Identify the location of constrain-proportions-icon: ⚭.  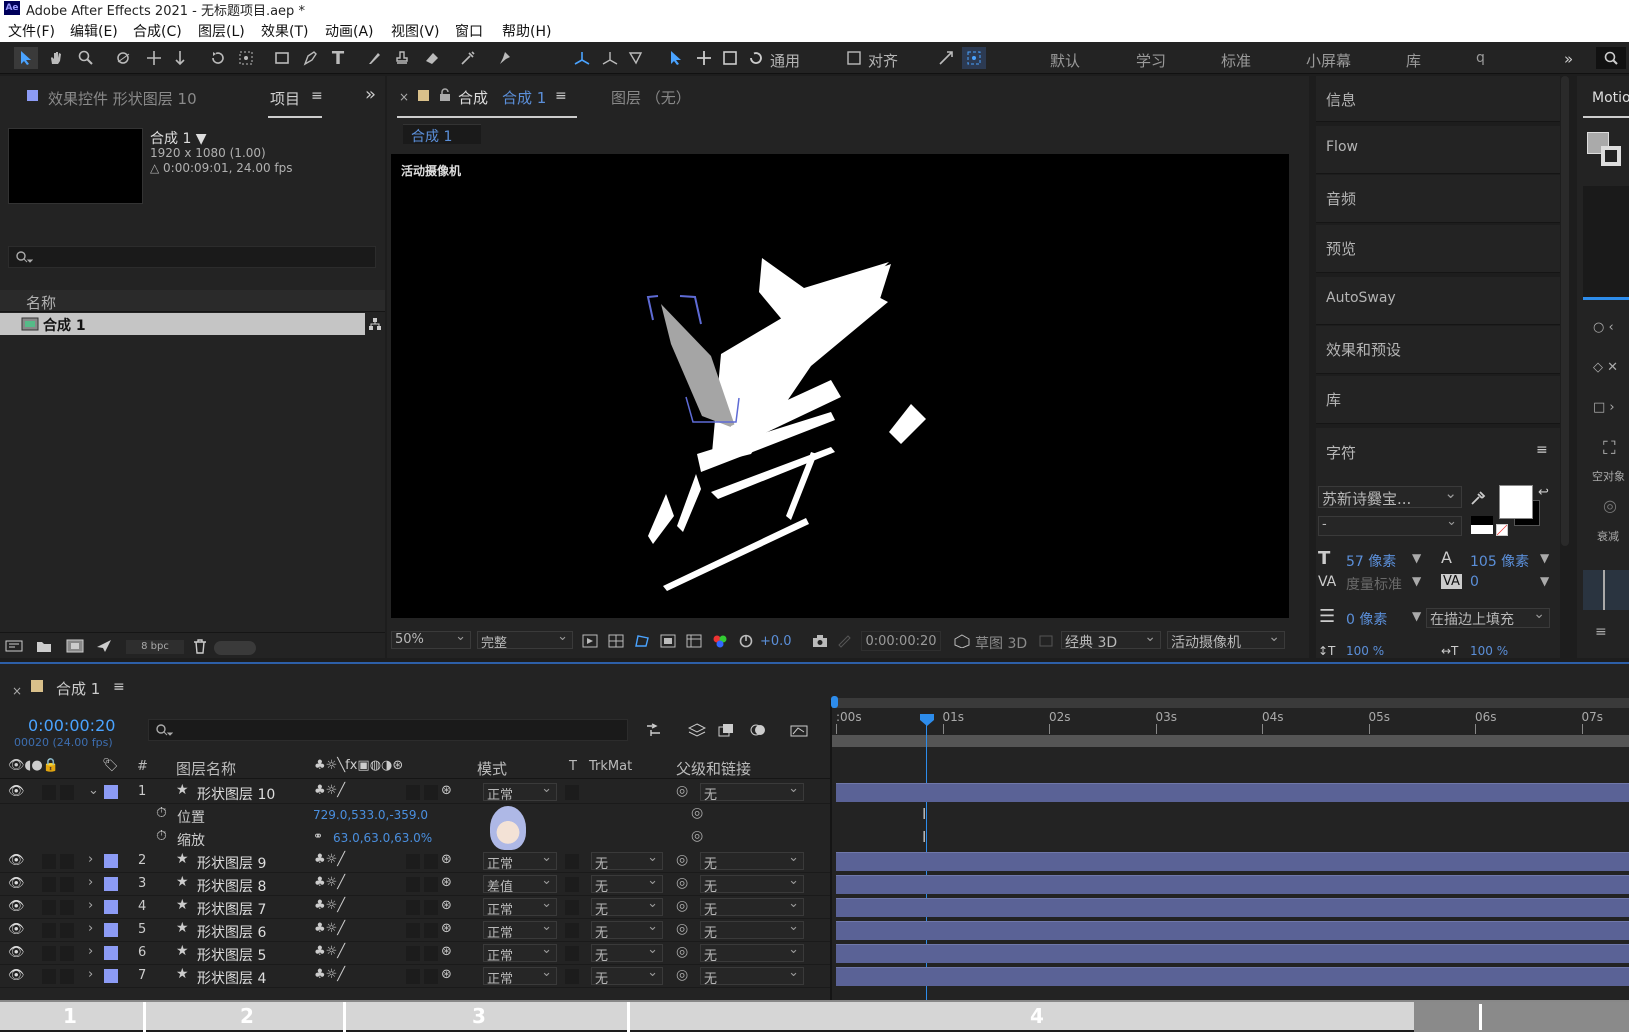
(318, 836).